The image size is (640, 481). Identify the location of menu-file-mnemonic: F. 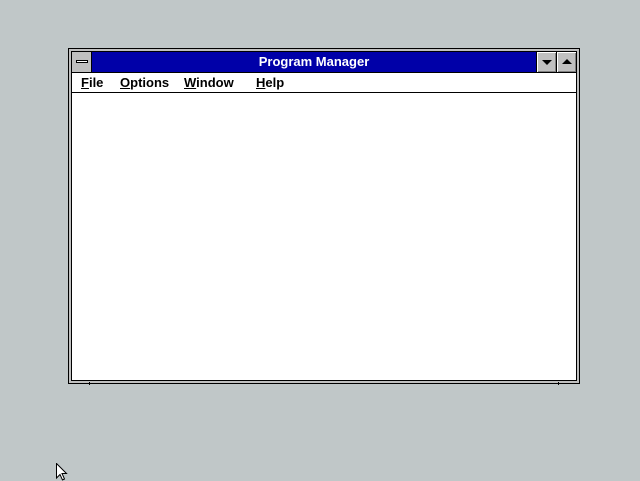
(85, 82).